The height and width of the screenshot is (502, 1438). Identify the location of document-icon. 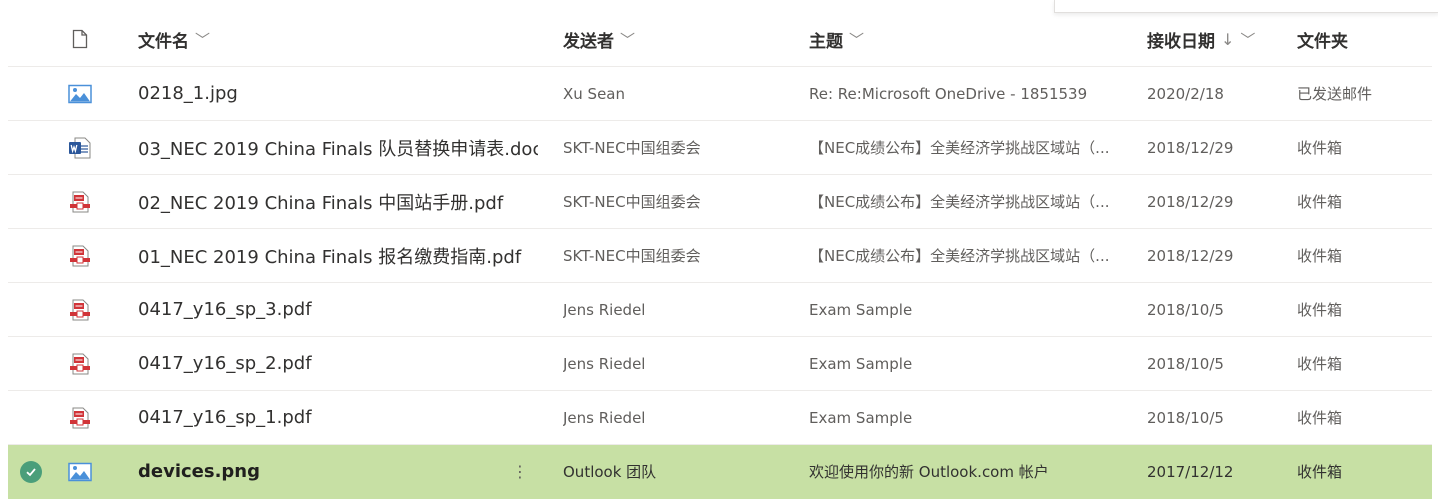
(80, 39).